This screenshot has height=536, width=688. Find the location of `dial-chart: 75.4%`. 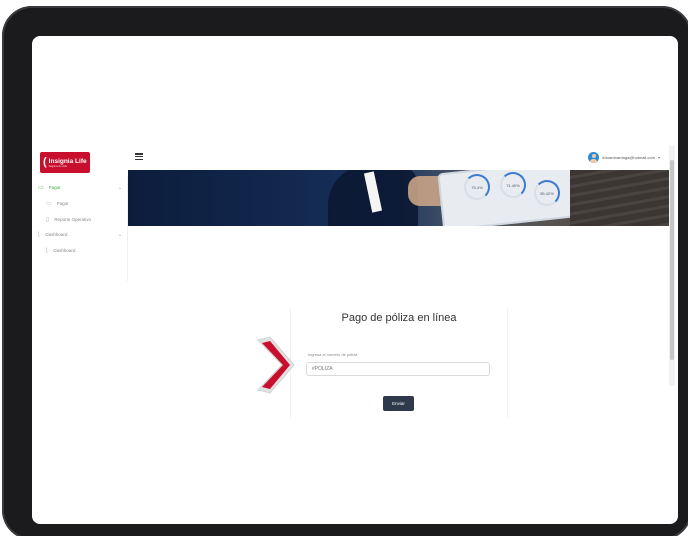

dial-chart: 75.4% is located at coordinates (477, 187).